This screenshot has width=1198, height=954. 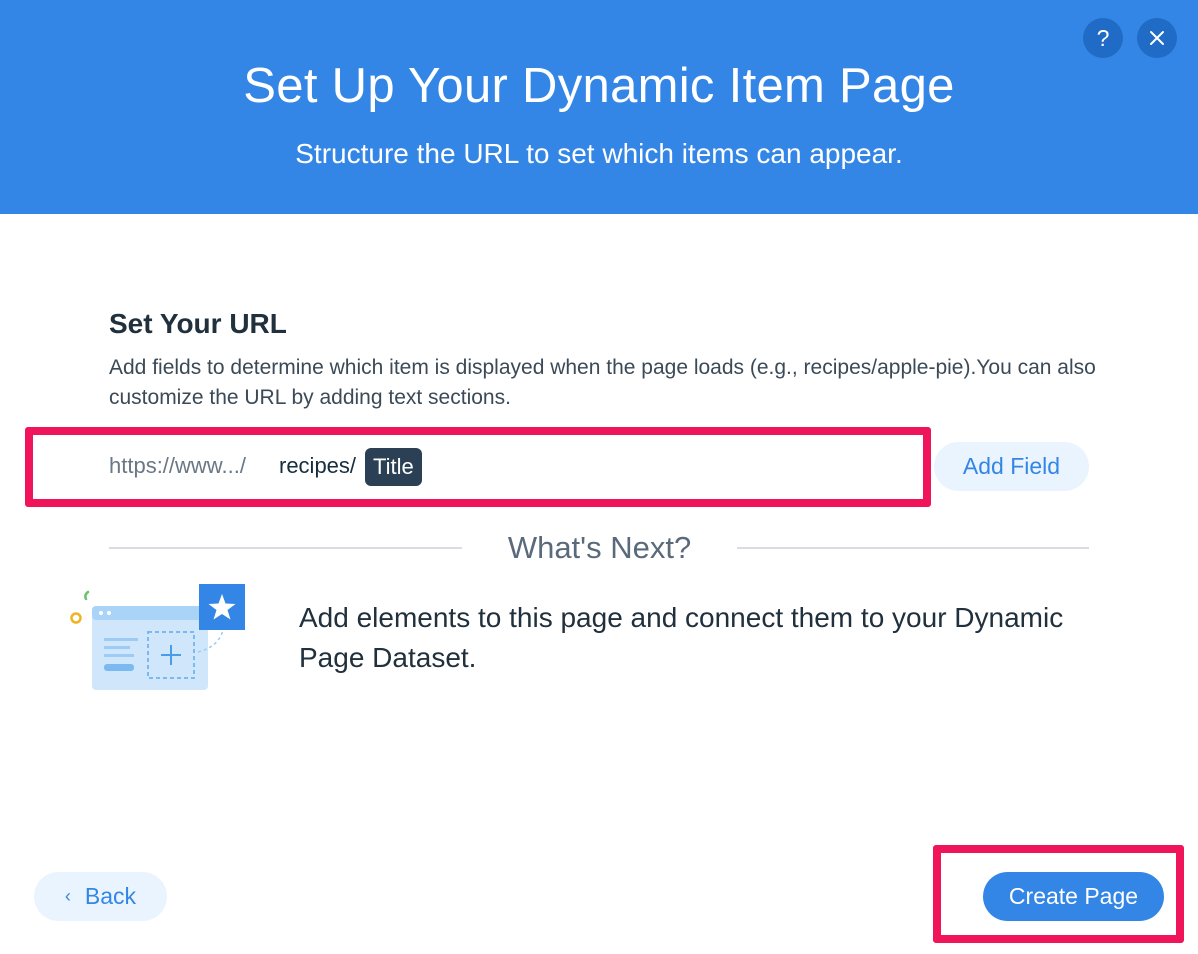 I want to click on chevron-left-icon: ‹, so click(x=67, y=896).